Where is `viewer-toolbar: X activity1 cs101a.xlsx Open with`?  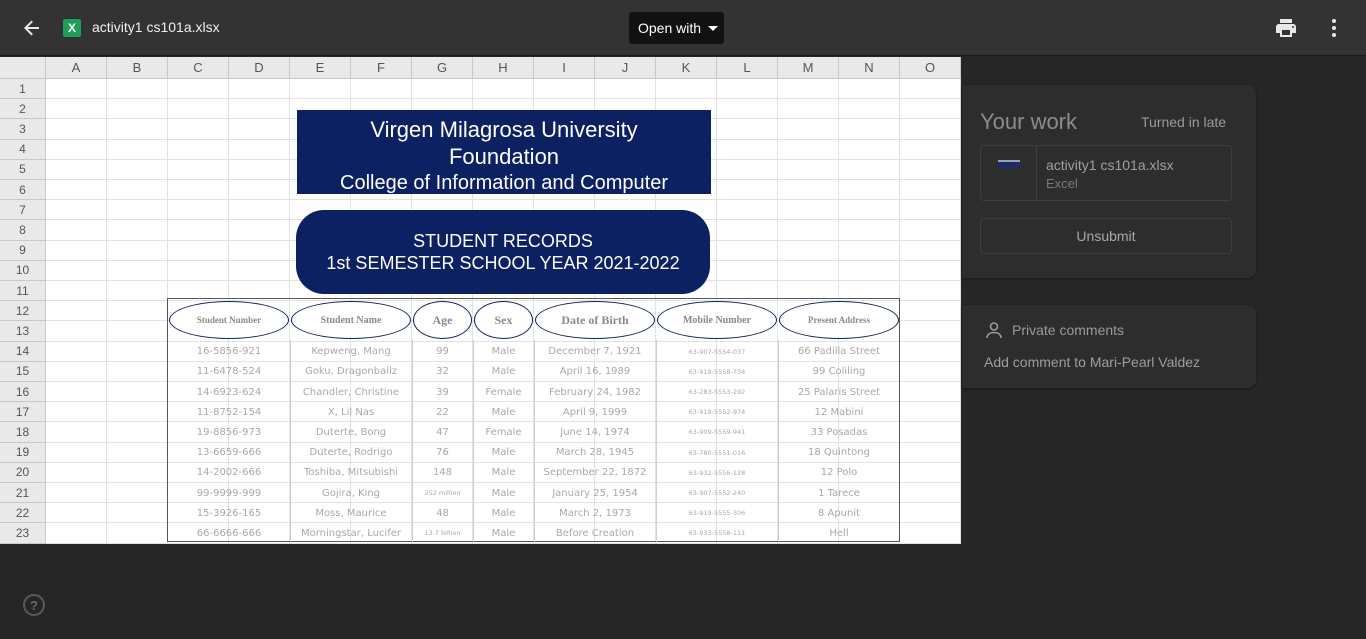 viewer-toolbar: X activity1 cs101a.xlsx Open with is located at coordinates (683, 28).